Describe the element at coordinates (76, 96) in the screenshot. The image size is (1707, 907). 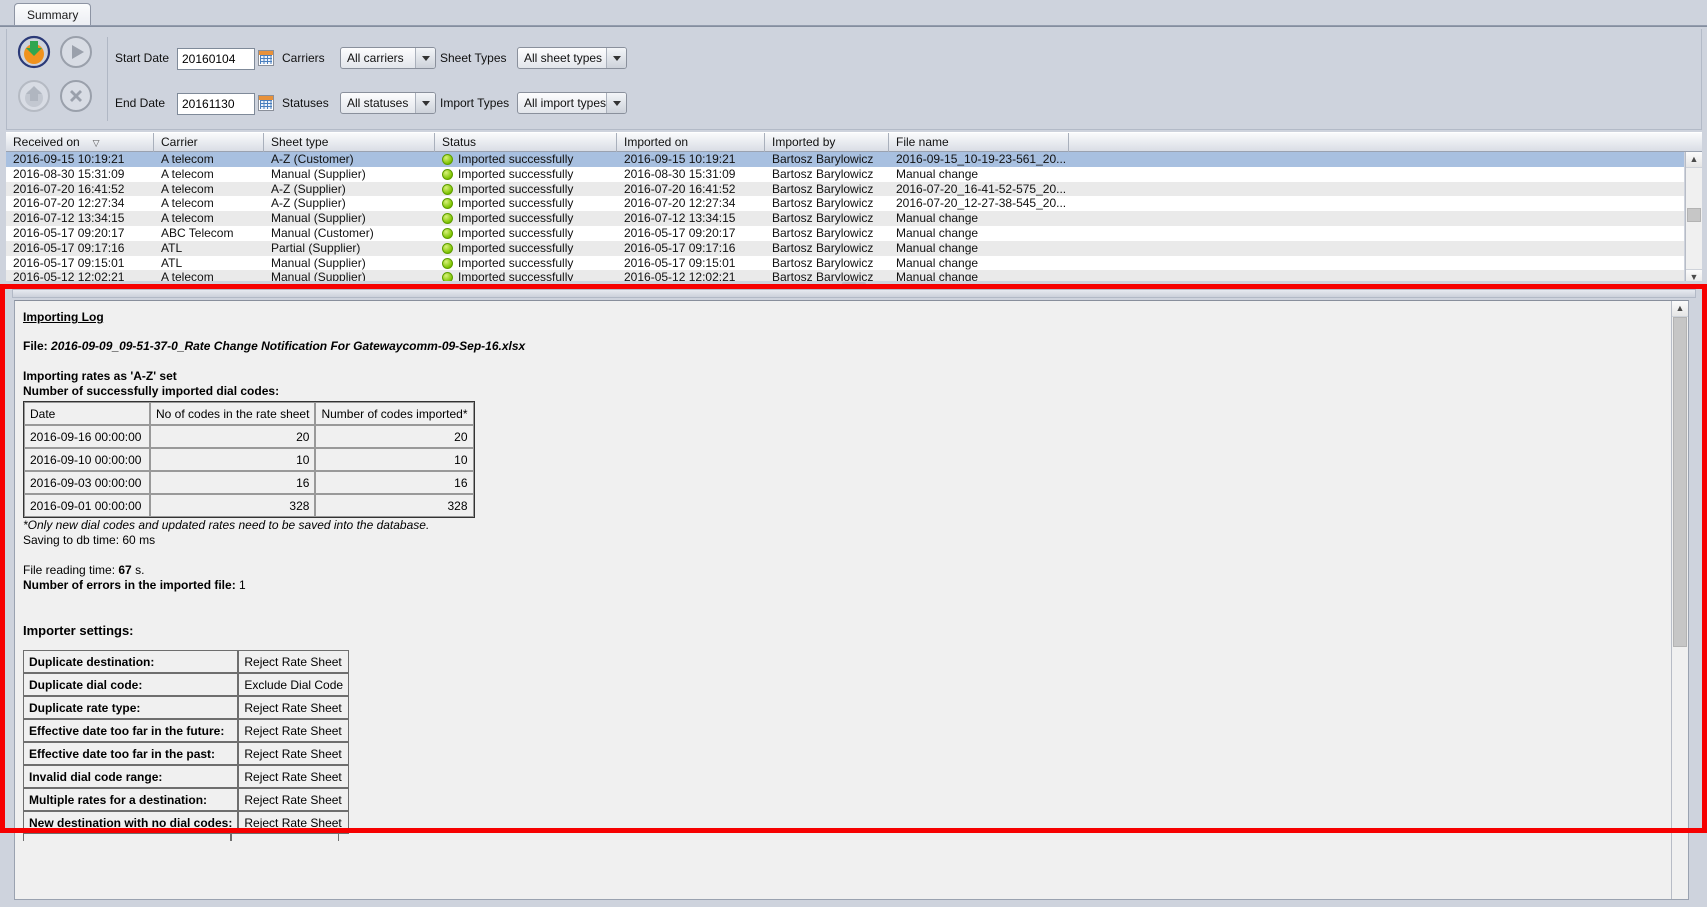
I see `cancel-button` at that location.